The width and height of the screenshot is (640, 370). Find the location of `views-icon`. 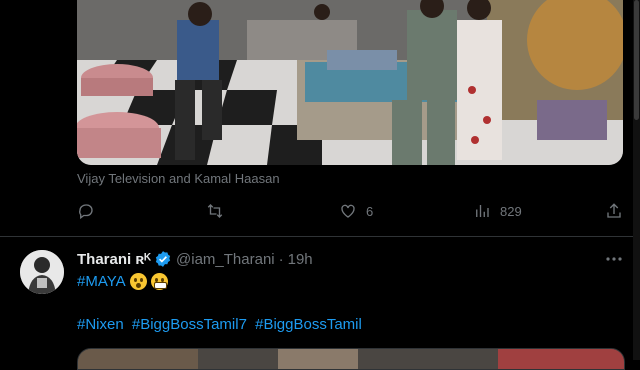

views-icon is located at coordinates (482, 211).